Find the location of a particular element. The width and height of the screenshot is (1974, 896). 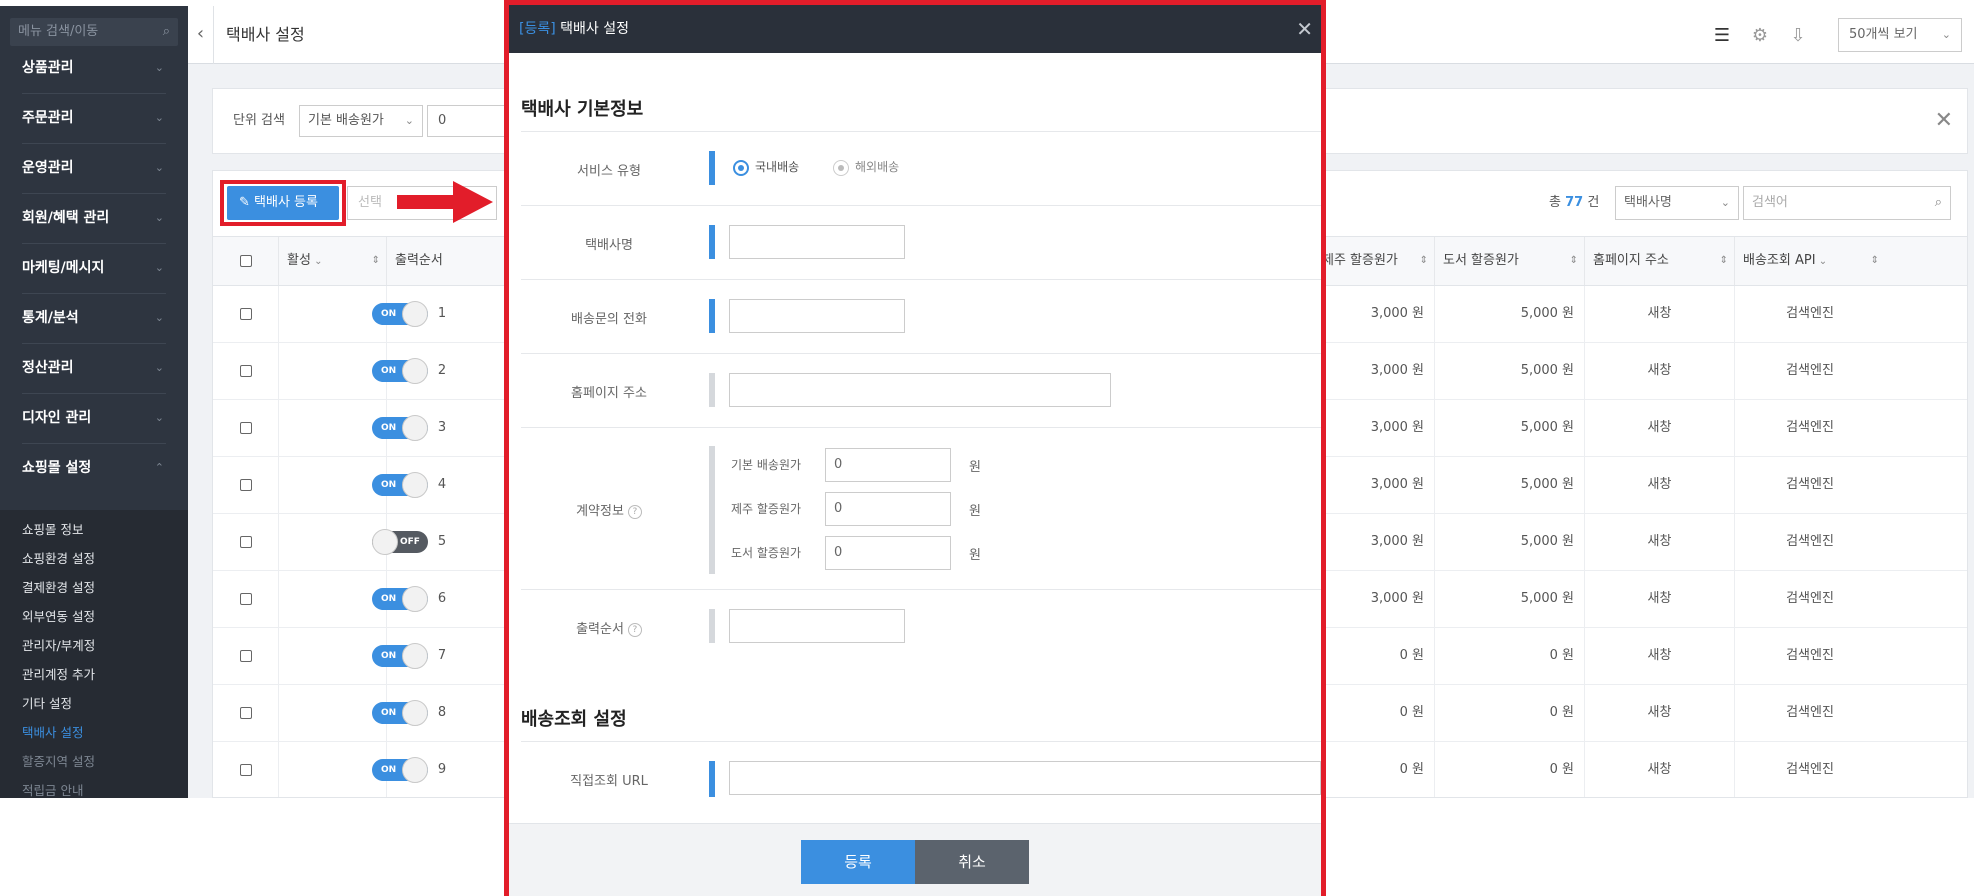

filter-unit-select: 기본 배송원가 ⌄ is located at coordinates (361, 121).